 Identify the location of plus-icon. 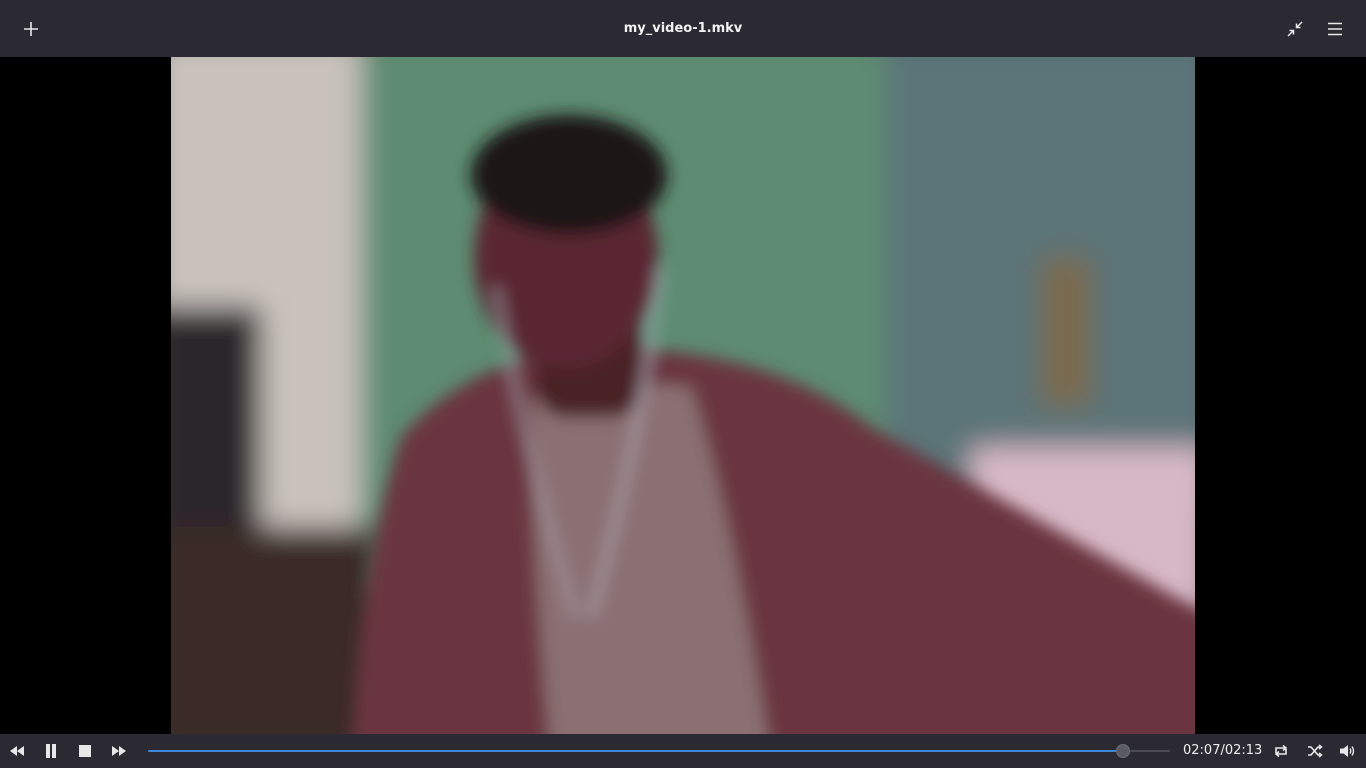
(31, 29).